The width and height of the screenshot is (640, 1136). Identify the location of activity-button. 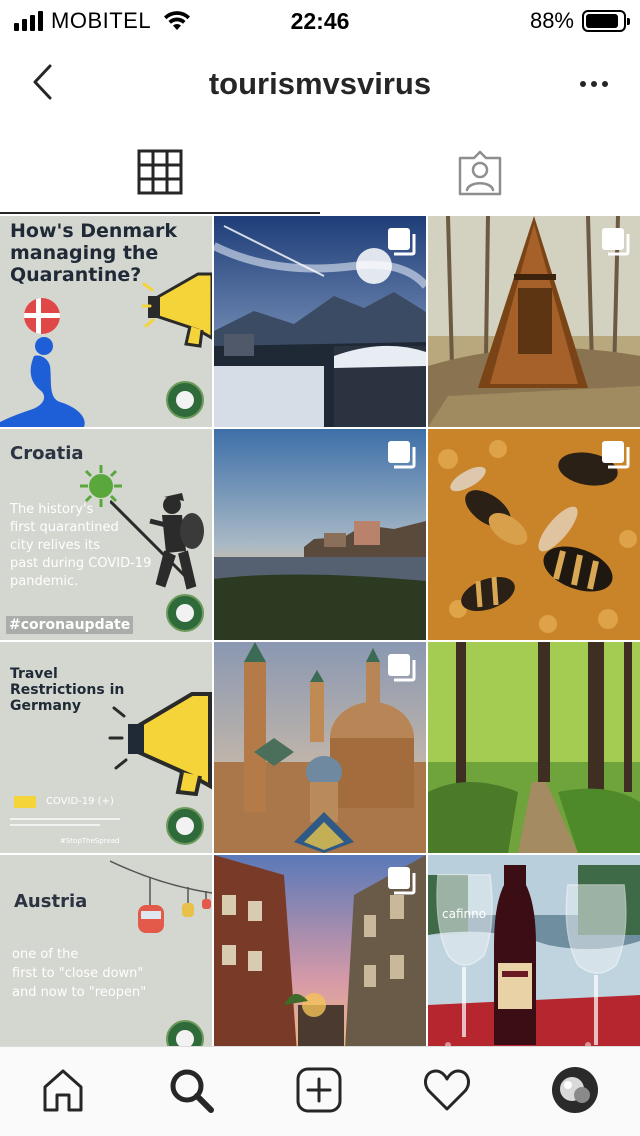
(447, 1090).